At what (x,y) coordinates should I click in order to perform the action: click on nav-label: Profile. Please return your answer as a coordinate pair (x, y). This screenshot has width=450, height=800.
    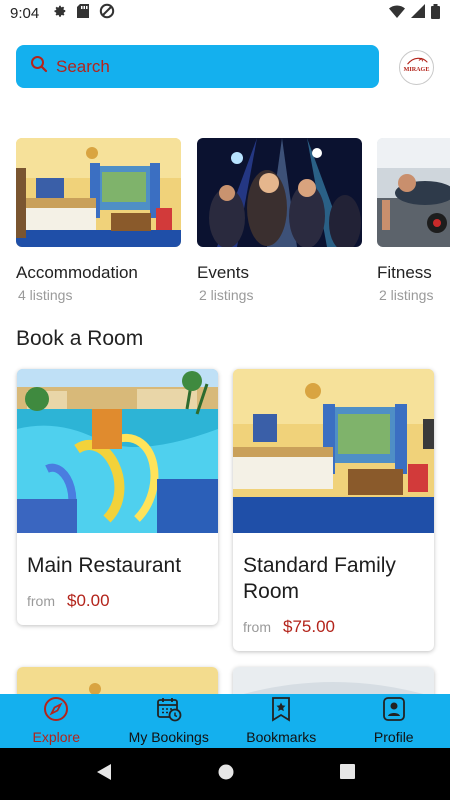
    Looking at the image, I should click on (393, 737).